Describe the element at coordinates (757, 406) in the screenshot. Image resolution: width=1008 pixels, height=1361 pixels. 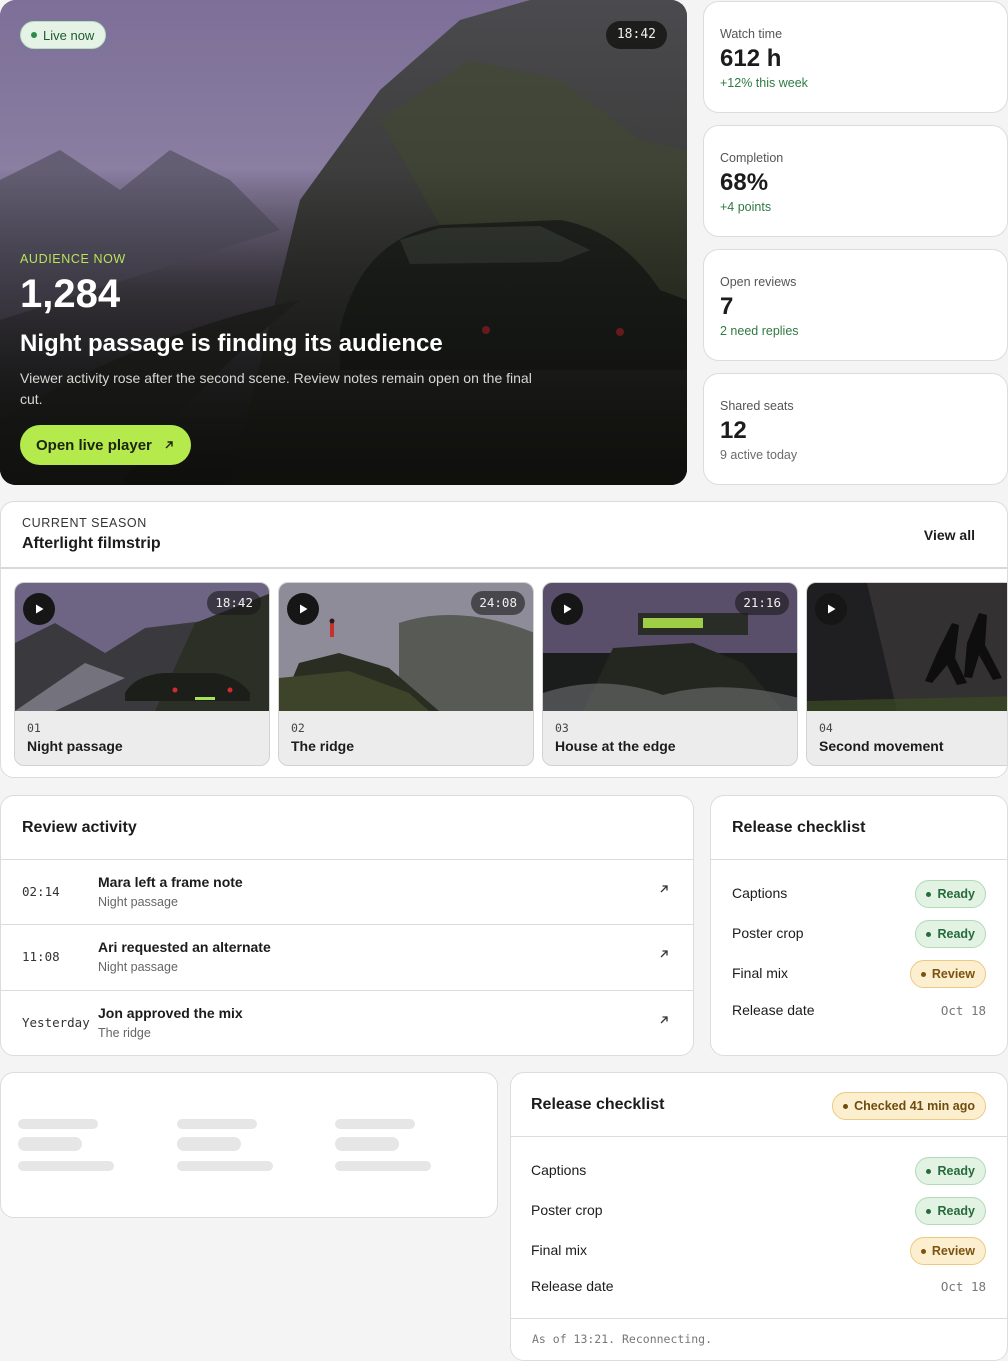
I see `stat-label: Shared seats` at that location.